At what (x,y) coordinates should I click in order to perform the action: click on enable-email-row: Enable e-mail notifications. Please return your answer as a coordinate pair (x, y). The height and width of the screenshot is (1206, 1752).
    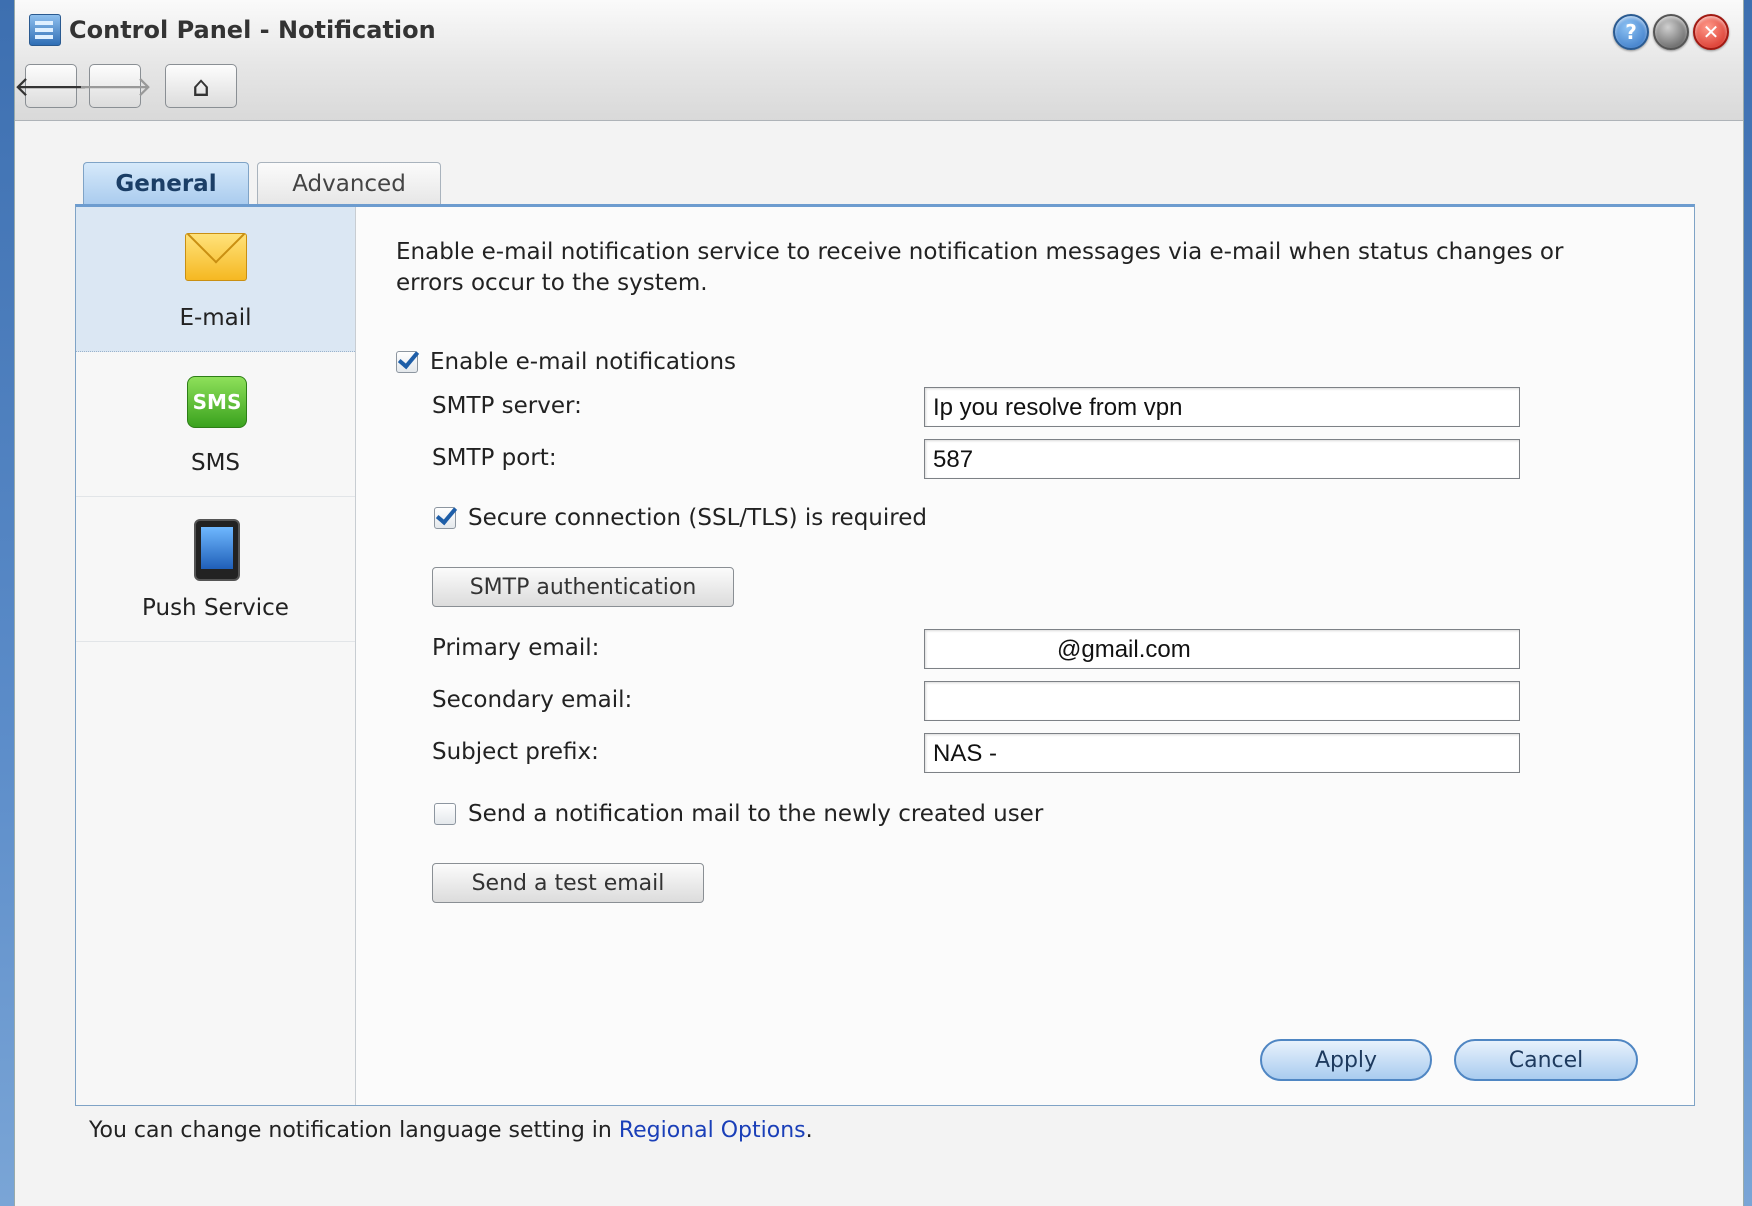
    Looking at the image, I should click on (566, 362).